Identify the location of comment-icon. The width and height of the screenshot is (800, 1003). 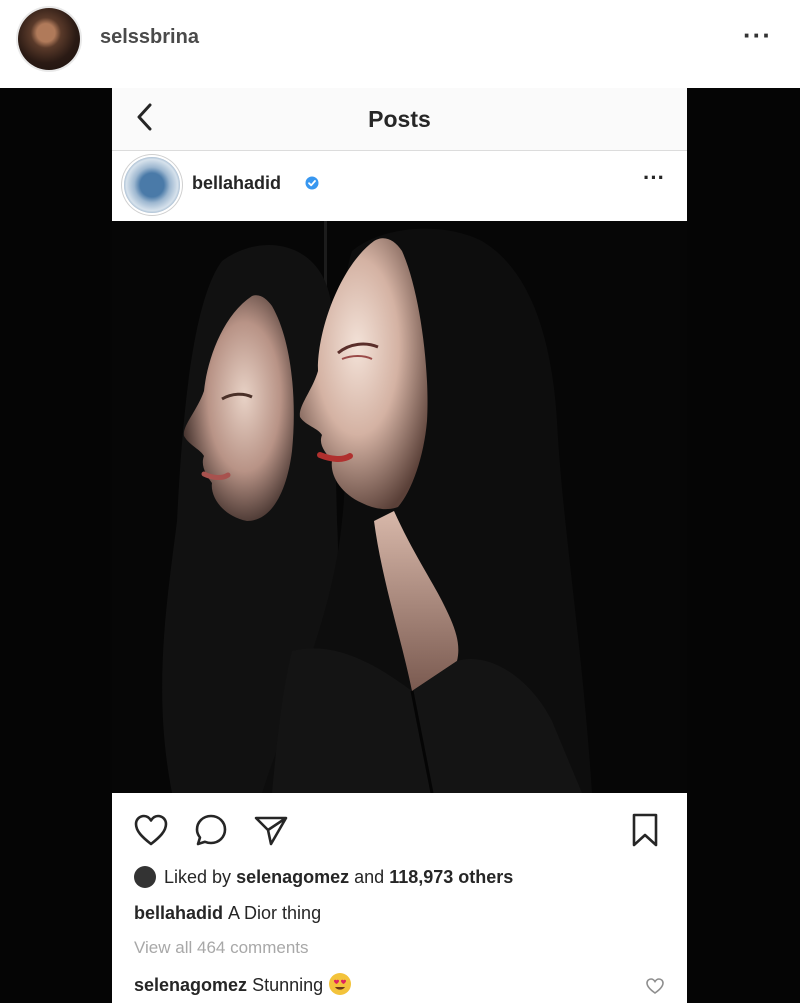
(211, 830).